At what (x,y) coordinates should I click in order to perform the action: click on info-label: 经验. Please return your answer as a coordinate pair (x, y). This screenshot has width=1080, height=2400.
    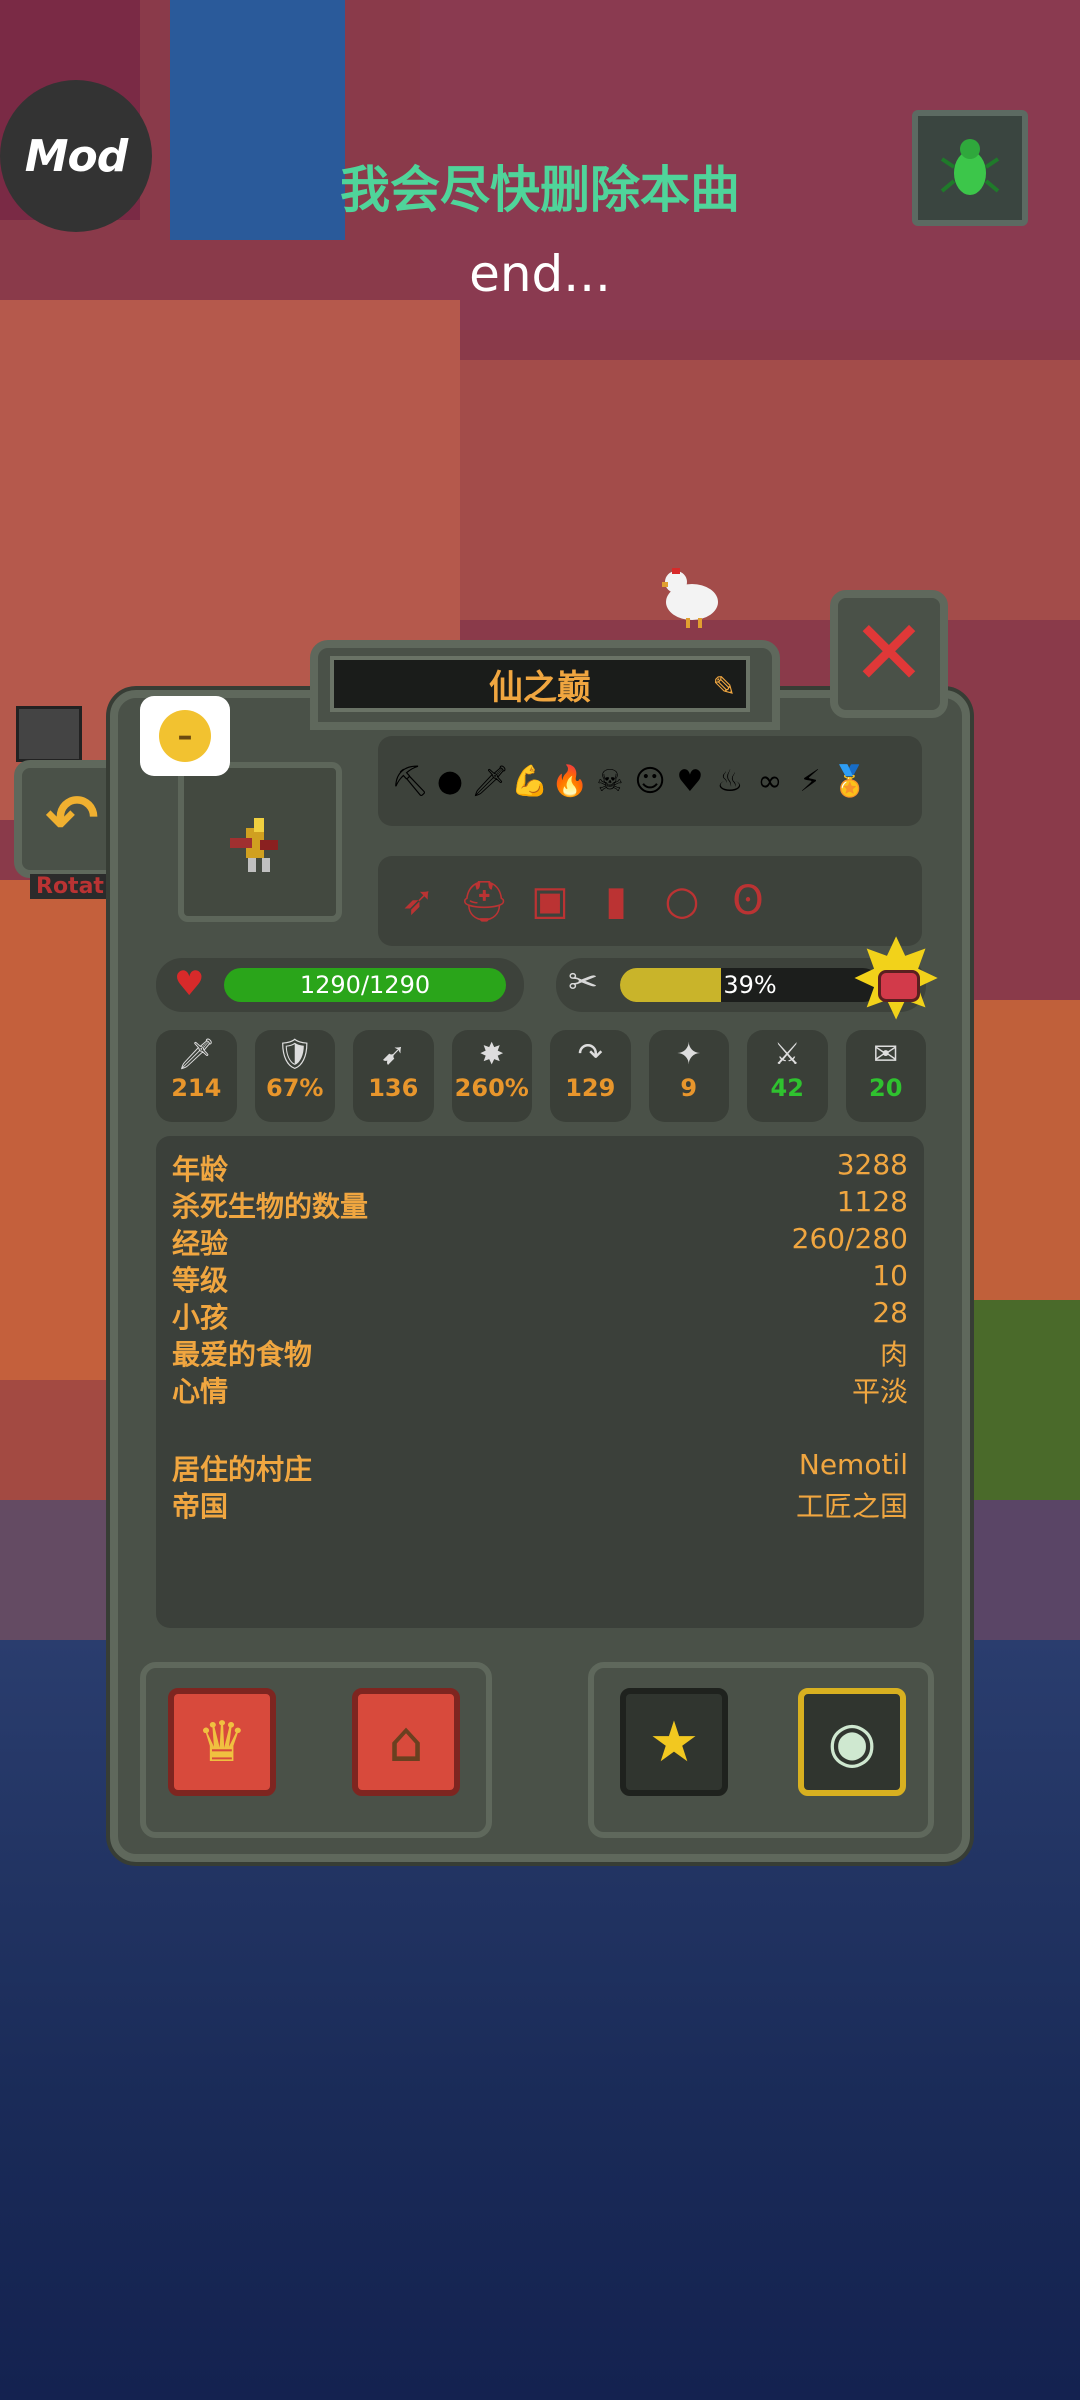
    Looking at the image, I should click on (200, 1243).